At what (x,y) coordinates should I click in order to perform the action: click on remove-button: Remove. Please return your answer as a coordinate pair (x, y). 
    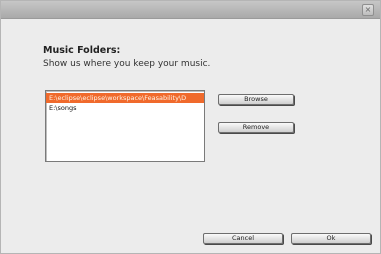
    Looking at the image, I should click on (256, 127).